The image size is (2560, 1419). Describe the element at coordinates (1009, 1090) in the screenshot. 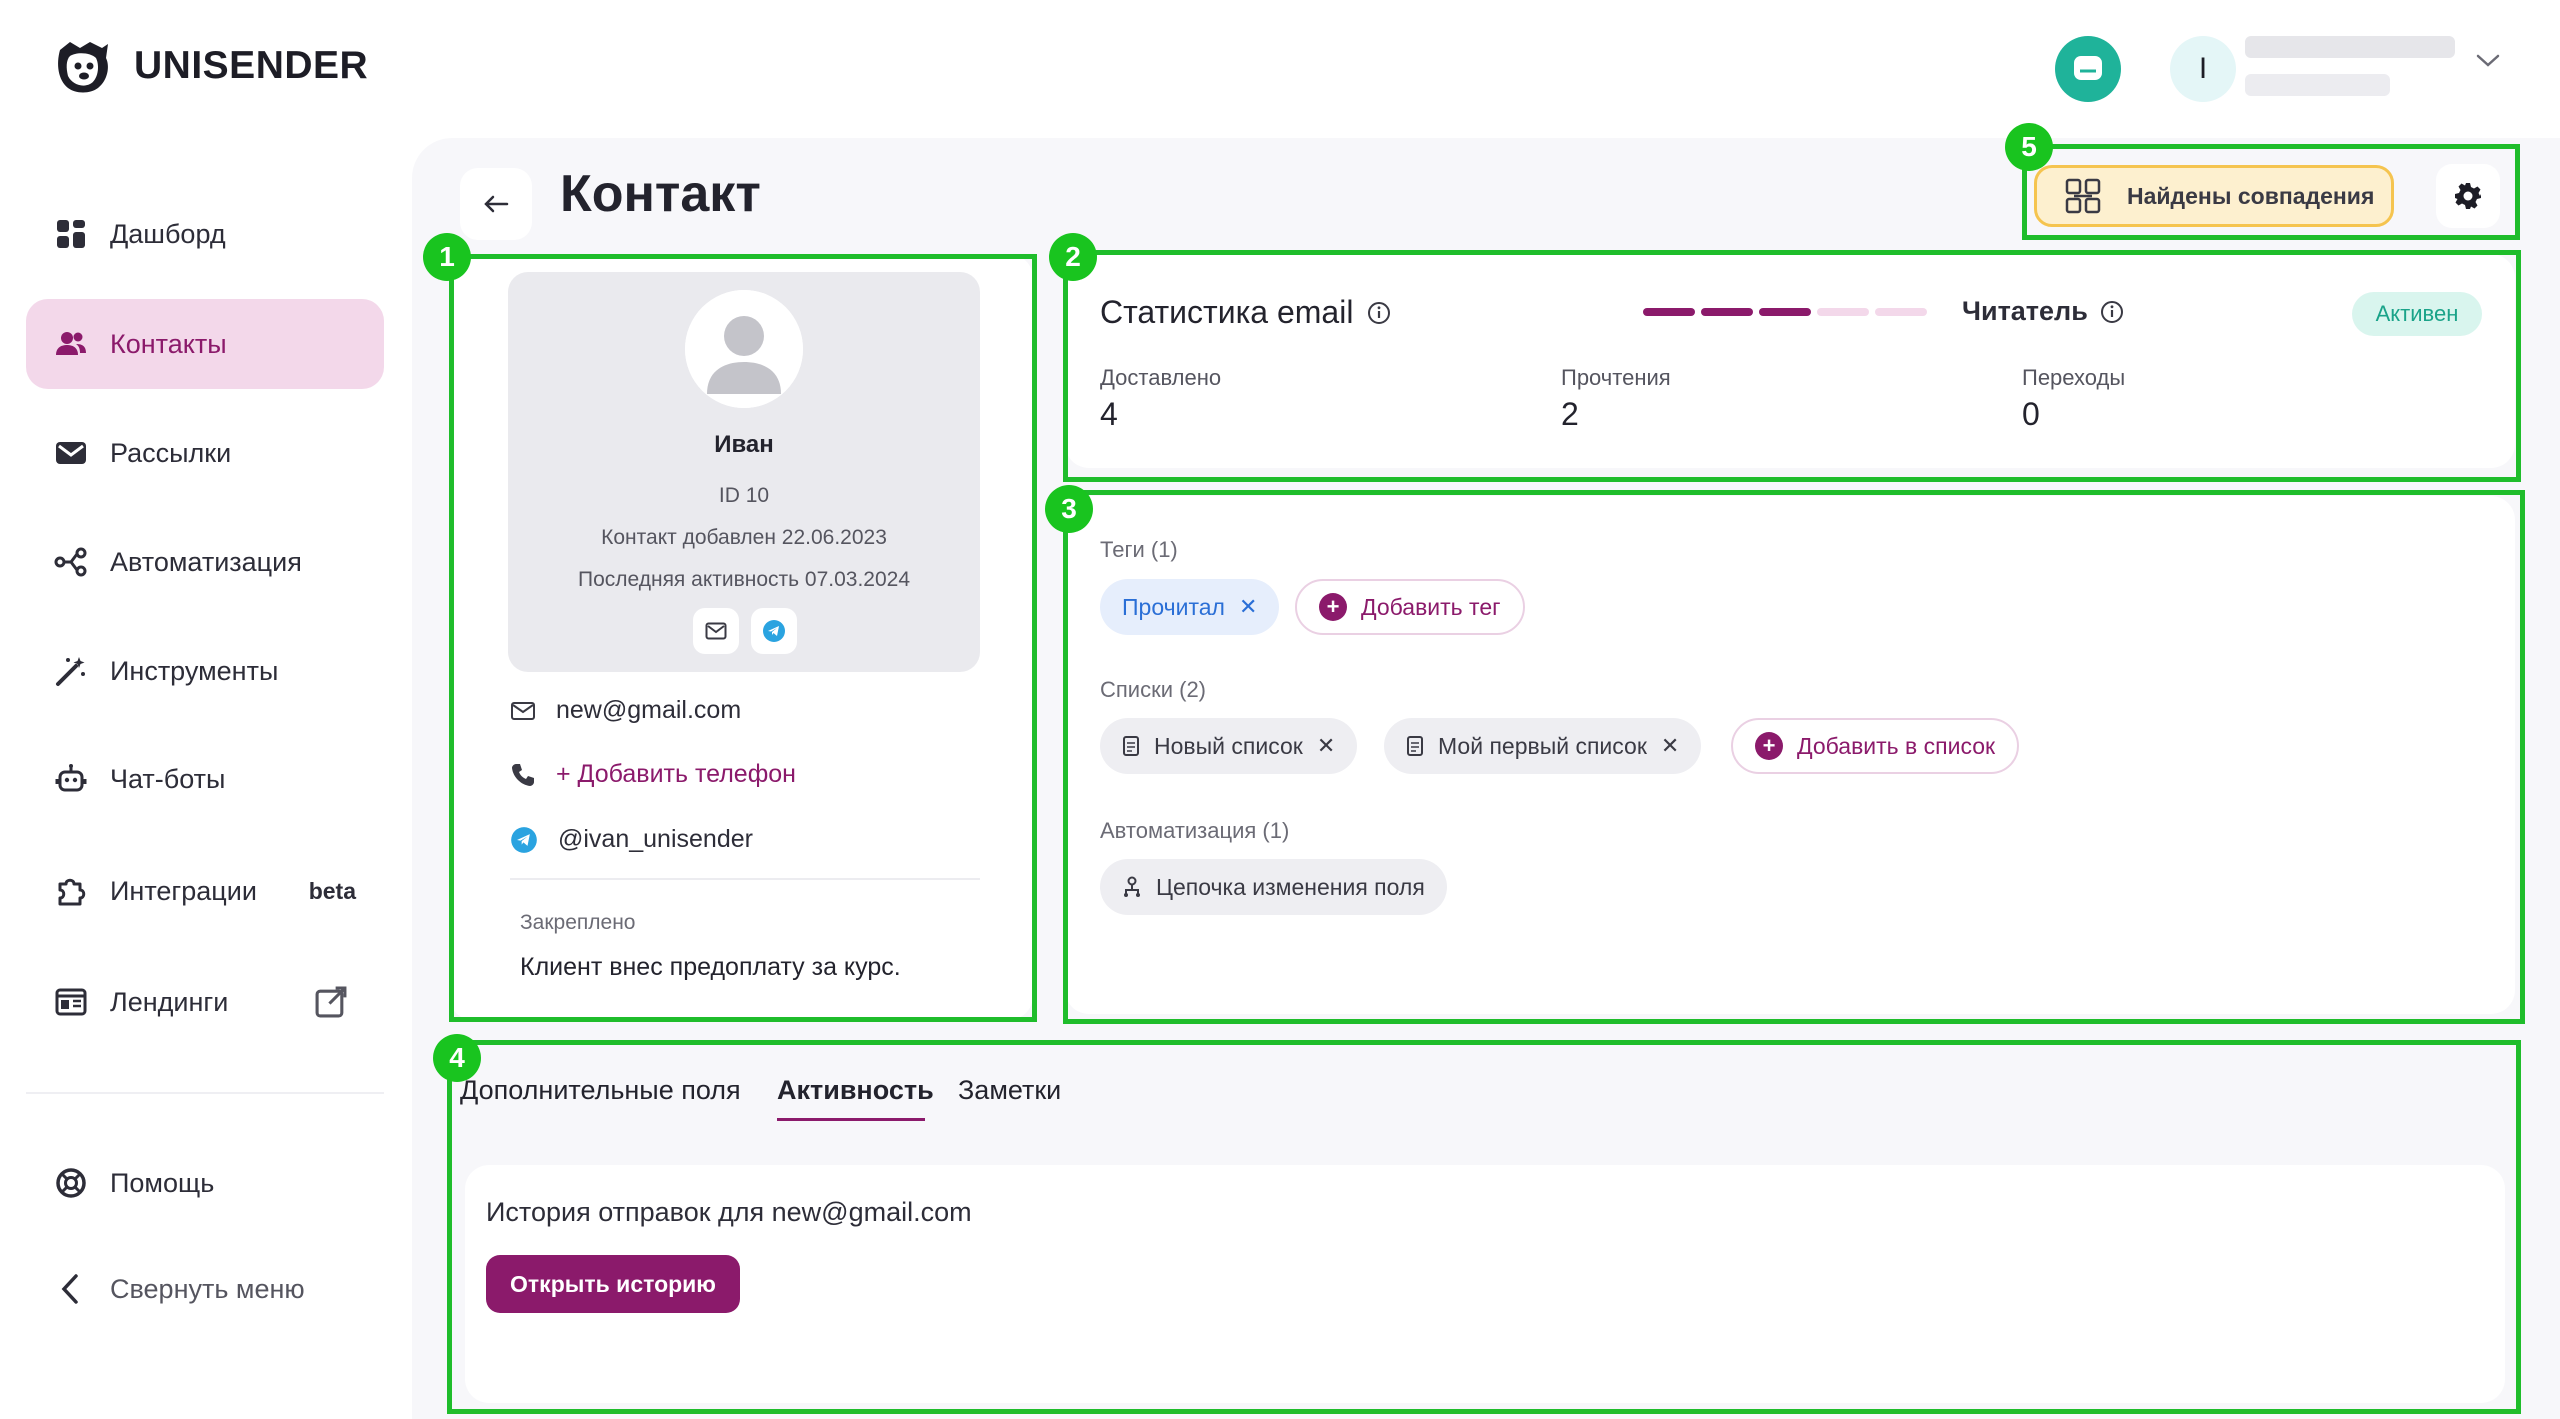

I see `tab-notes: Заметки` at that location.